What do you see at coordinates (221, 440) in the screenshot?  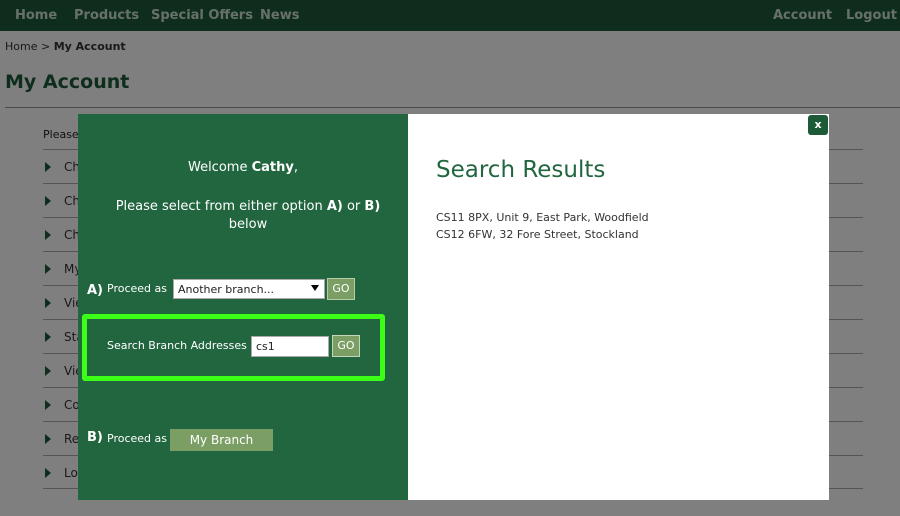 I see `my-branch-button: My Branch` at bounding box center [221, 440].